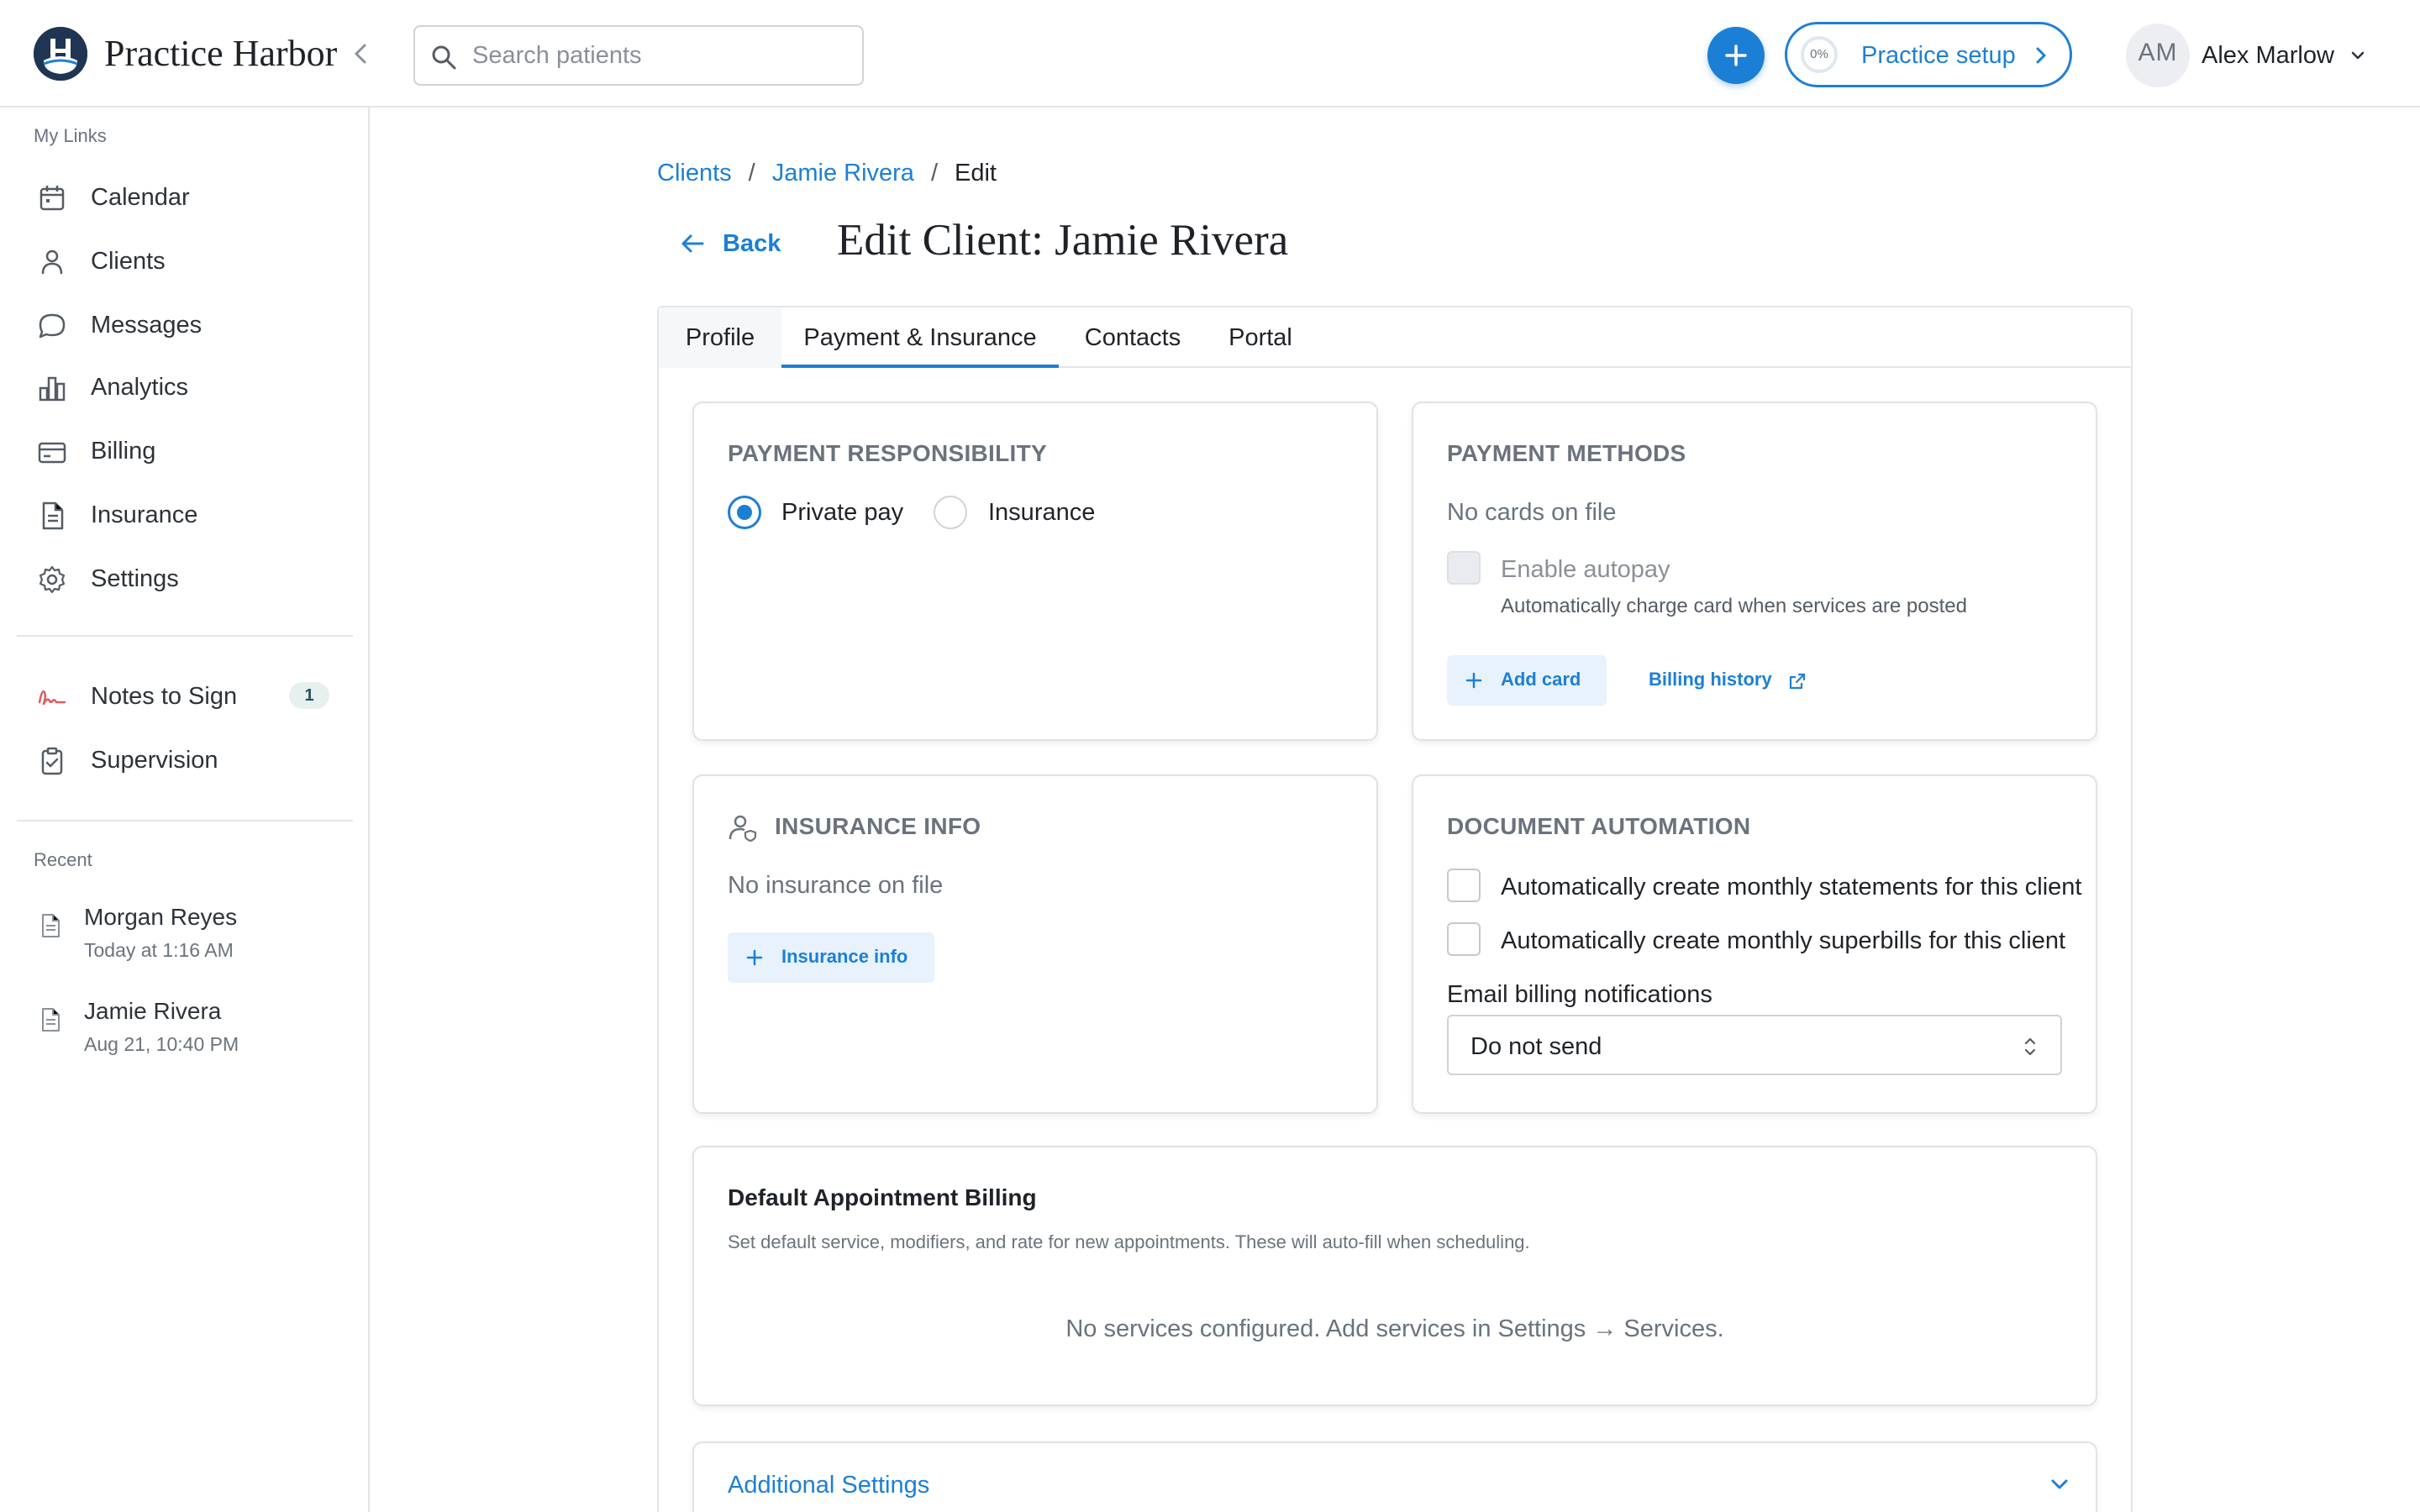 Image resolution: width=2420 pixels, height=1512 pixels. I want to click on setup-progress-ring: 0%, so click(1819, 54).